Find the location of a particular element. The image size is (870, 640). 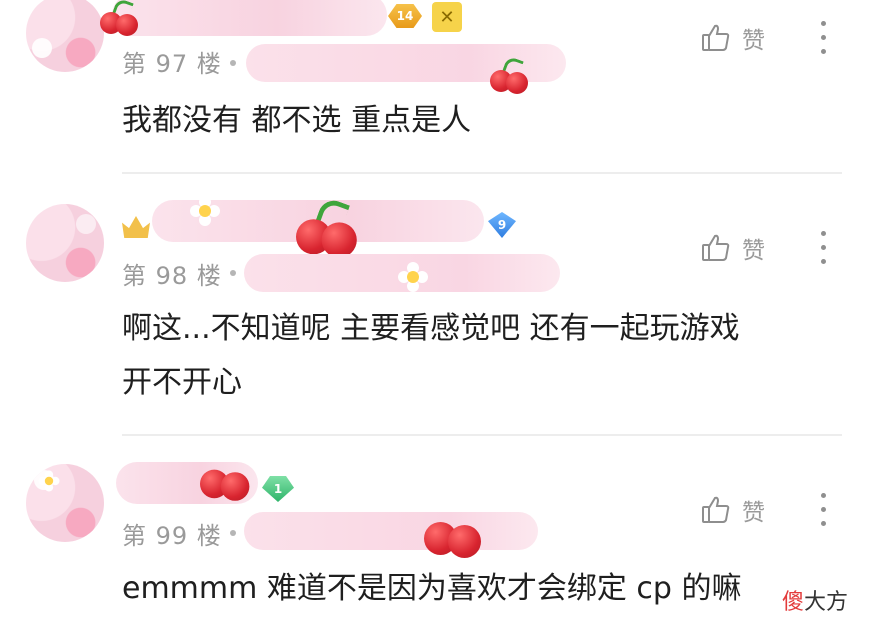

level-badge: 9 is located at coordinates (502, 225).